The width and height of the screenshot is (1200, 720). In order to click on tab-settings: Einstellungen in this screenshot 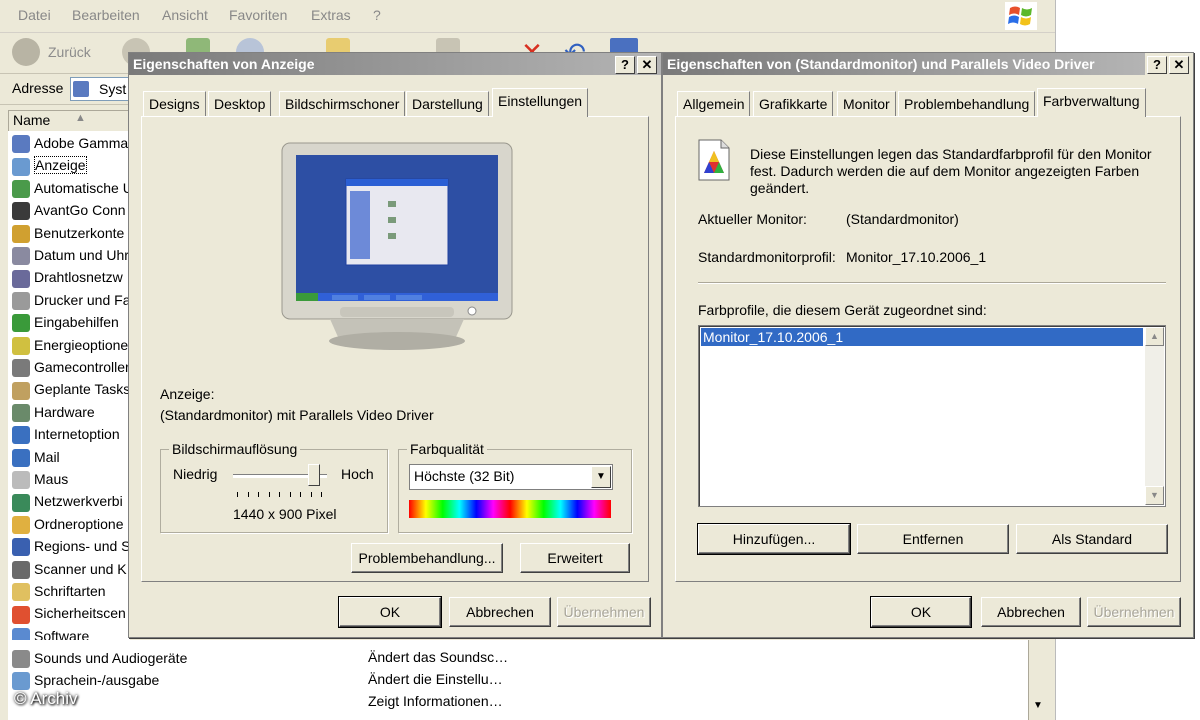, I will do `click(540, 102)`.